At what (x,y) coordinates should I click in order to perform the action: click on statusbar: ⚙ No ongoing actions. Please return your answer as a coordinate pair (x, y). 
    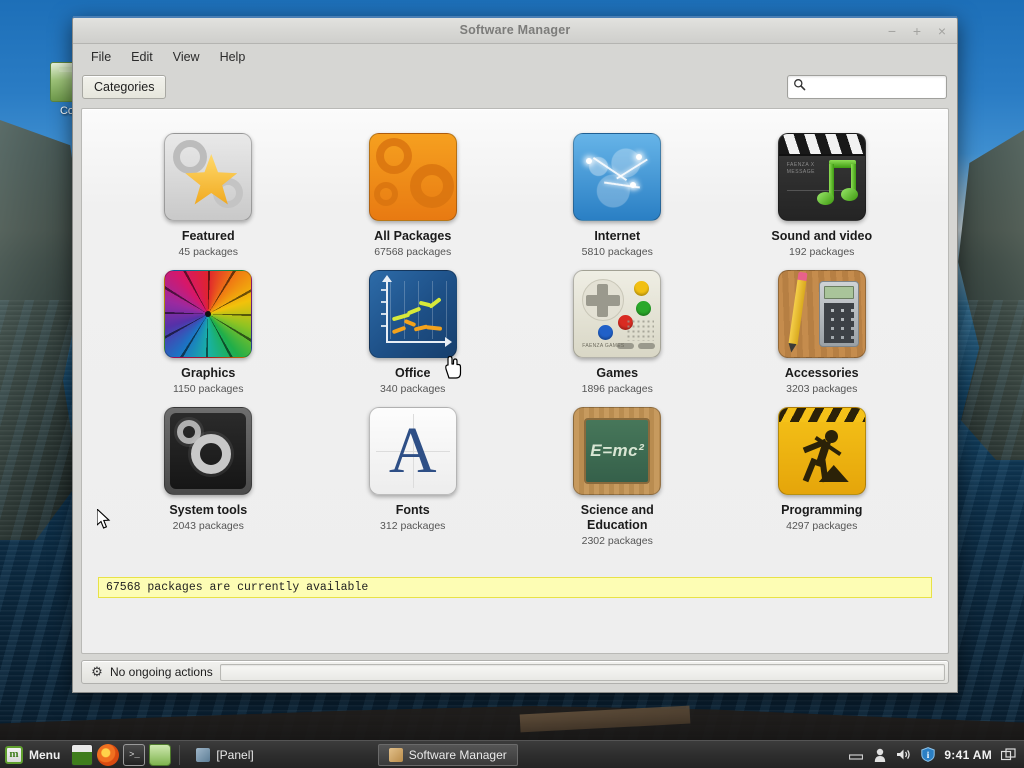
    Looking at the image, I should click on (515, 672).